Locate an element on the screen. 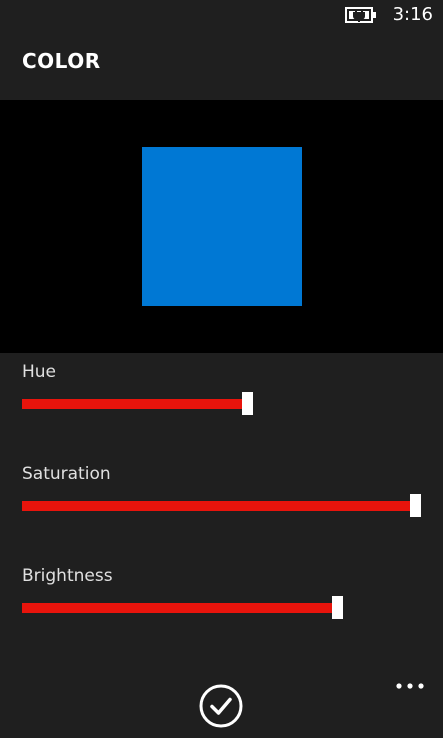  color-swatch is located at coordinates (222, 226).